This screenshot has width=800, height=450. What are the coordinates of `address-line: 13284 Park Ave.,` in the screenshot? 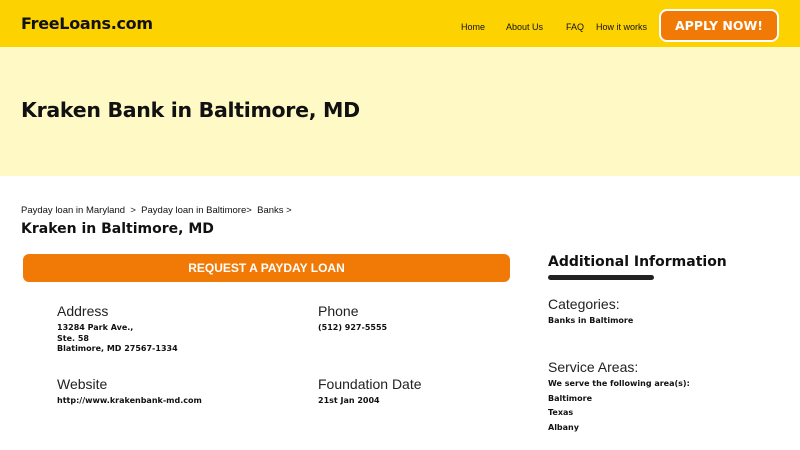 It's located at (95, 327).